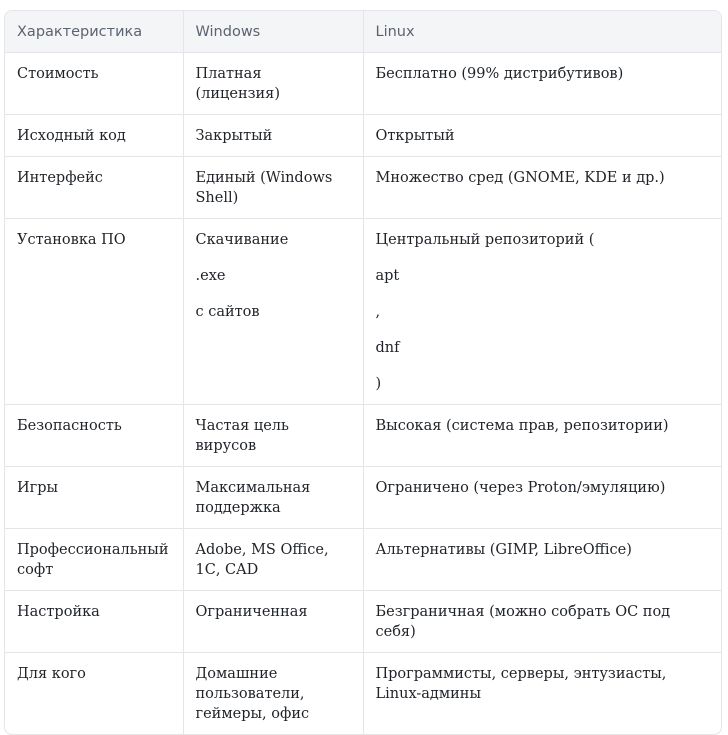 The width and height of the screenshot is (728, 735). What do you see at coordinates (94, 621) in the screenshot?
I see `cell-feature: Настройка` at bounding box center [94, 621].